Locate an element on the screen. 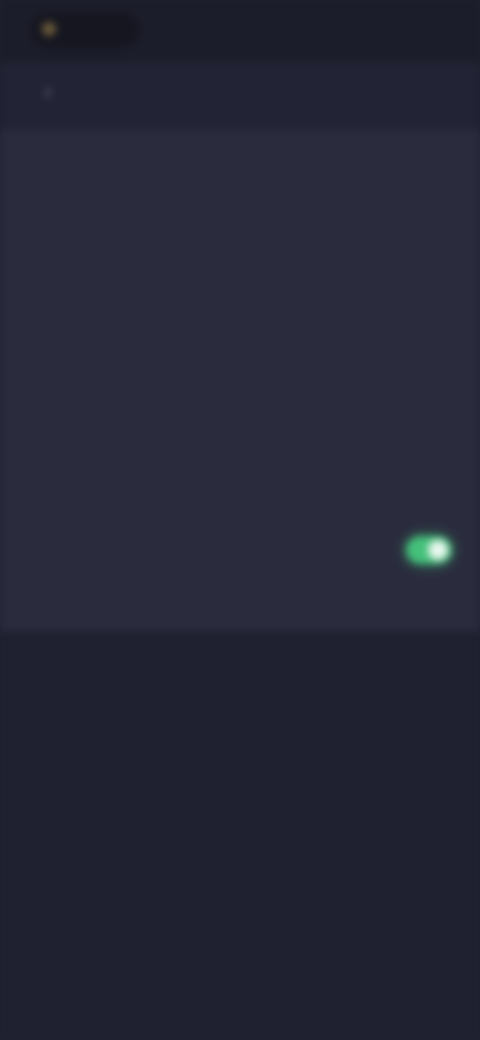  settings-item-with-toggle is located at coordinates (240, 549).